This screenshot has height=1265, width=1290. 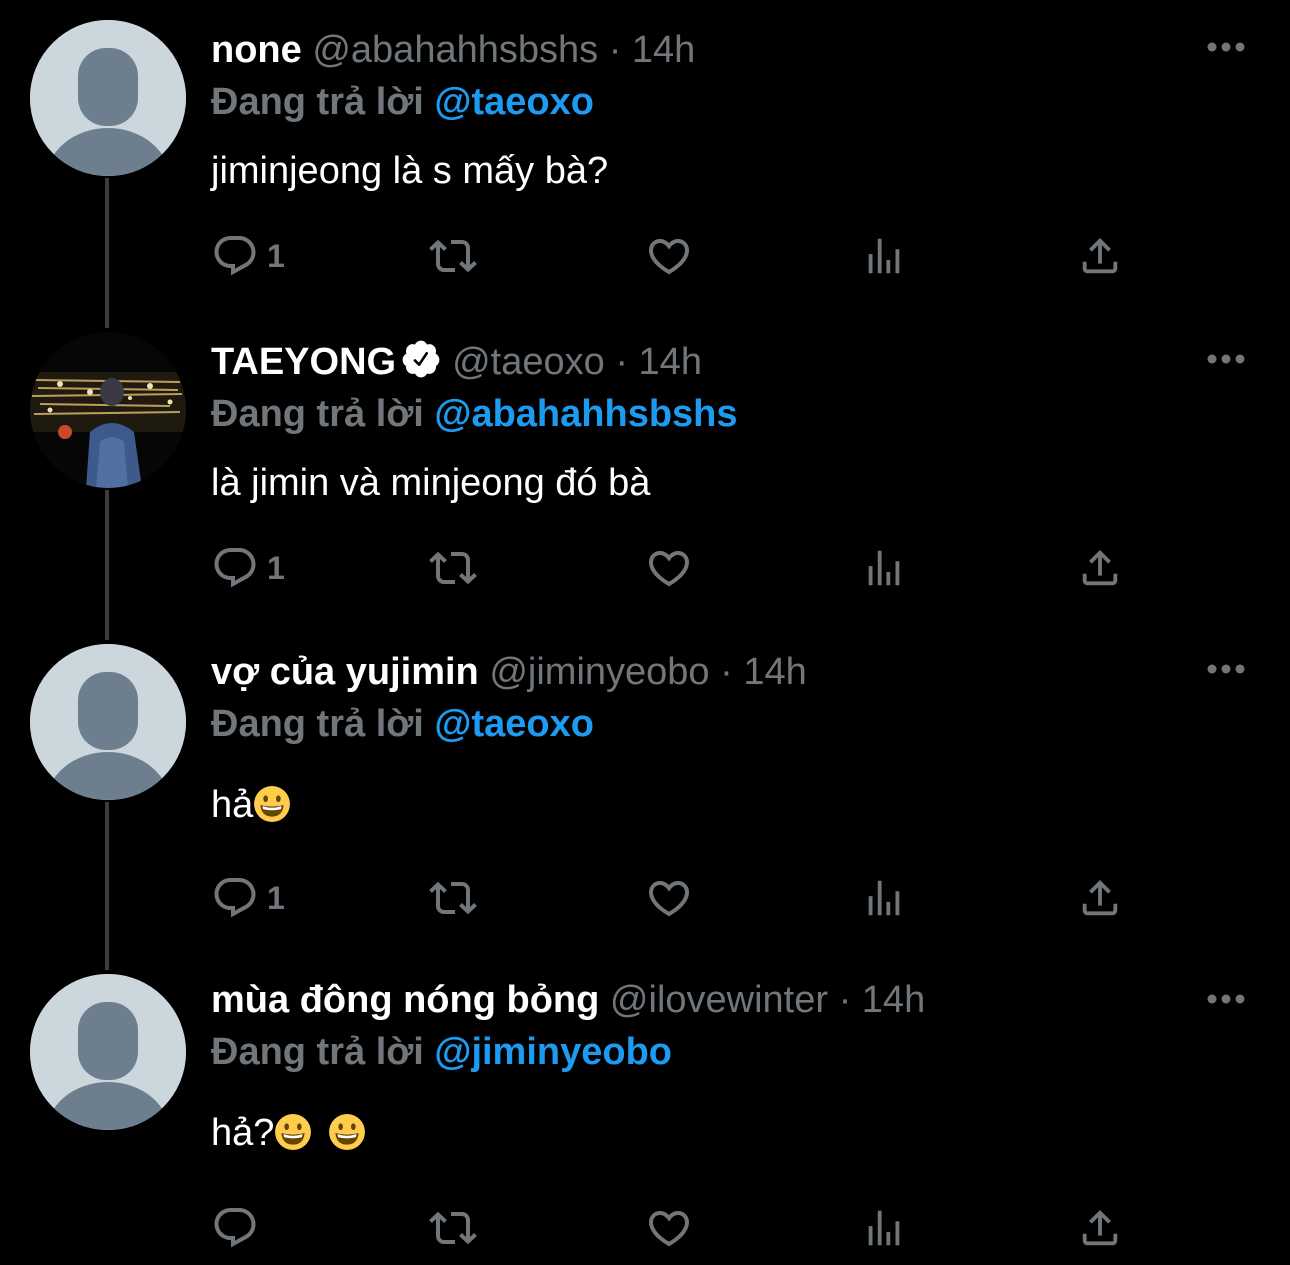 What do you see at coordinates (735, 171) in the screenshot?
I see `tweet-text: jiminjeong là s mấy bà?` at bounding box center [735, 171].